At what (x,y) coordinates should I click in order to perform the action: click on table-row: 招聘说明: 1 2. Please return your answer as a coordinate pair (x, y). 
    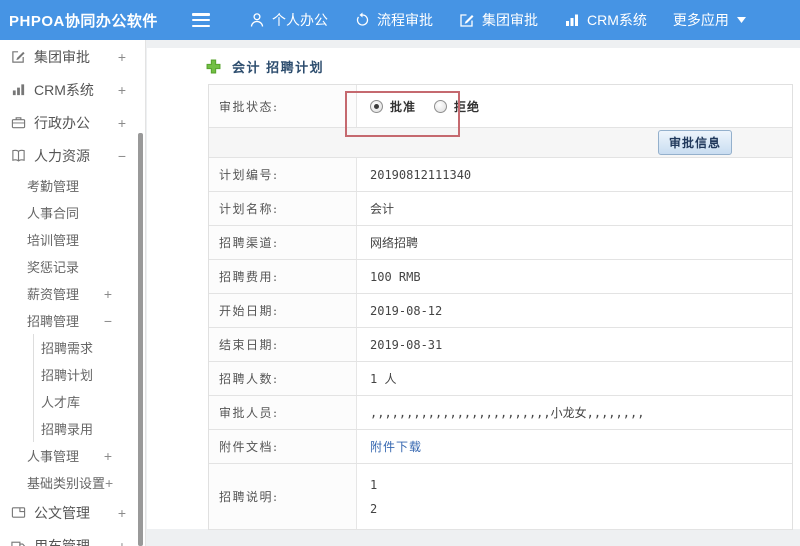
    Looking at the image, I should click on (500, 497).